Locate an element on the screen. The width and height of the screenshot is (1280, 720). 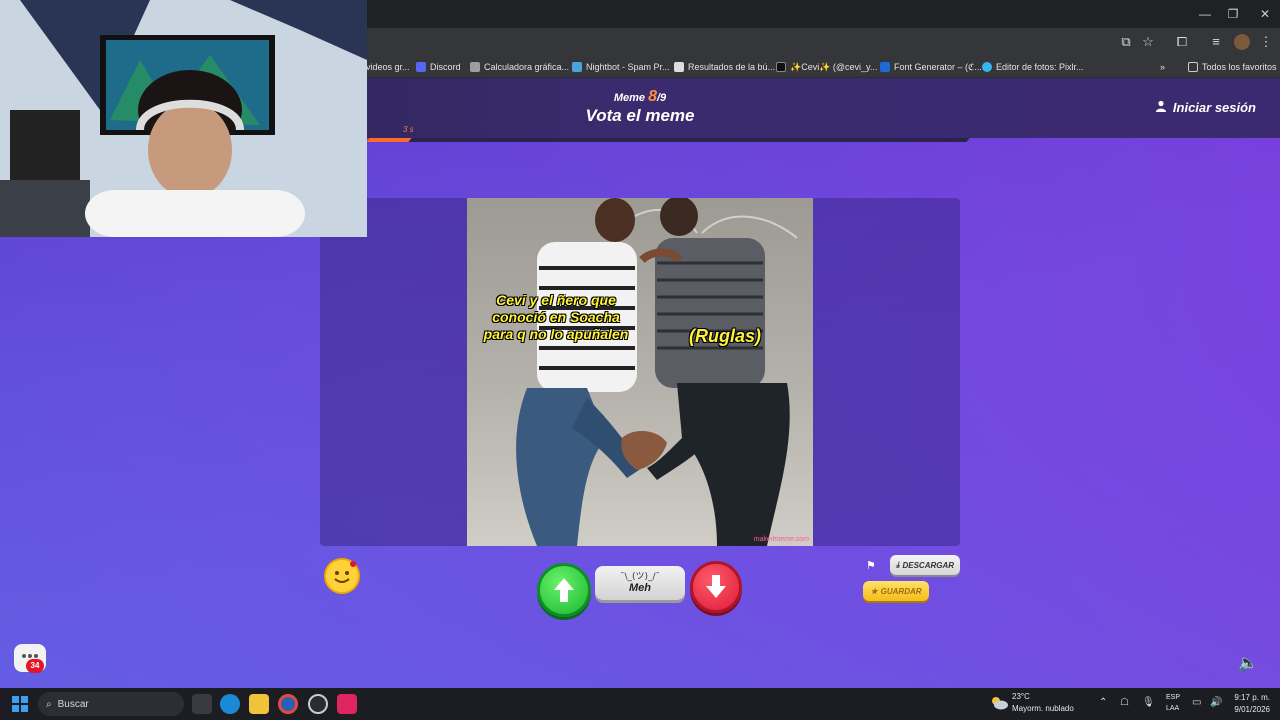
arrow-down-icon is located at coordinates (716, 586).